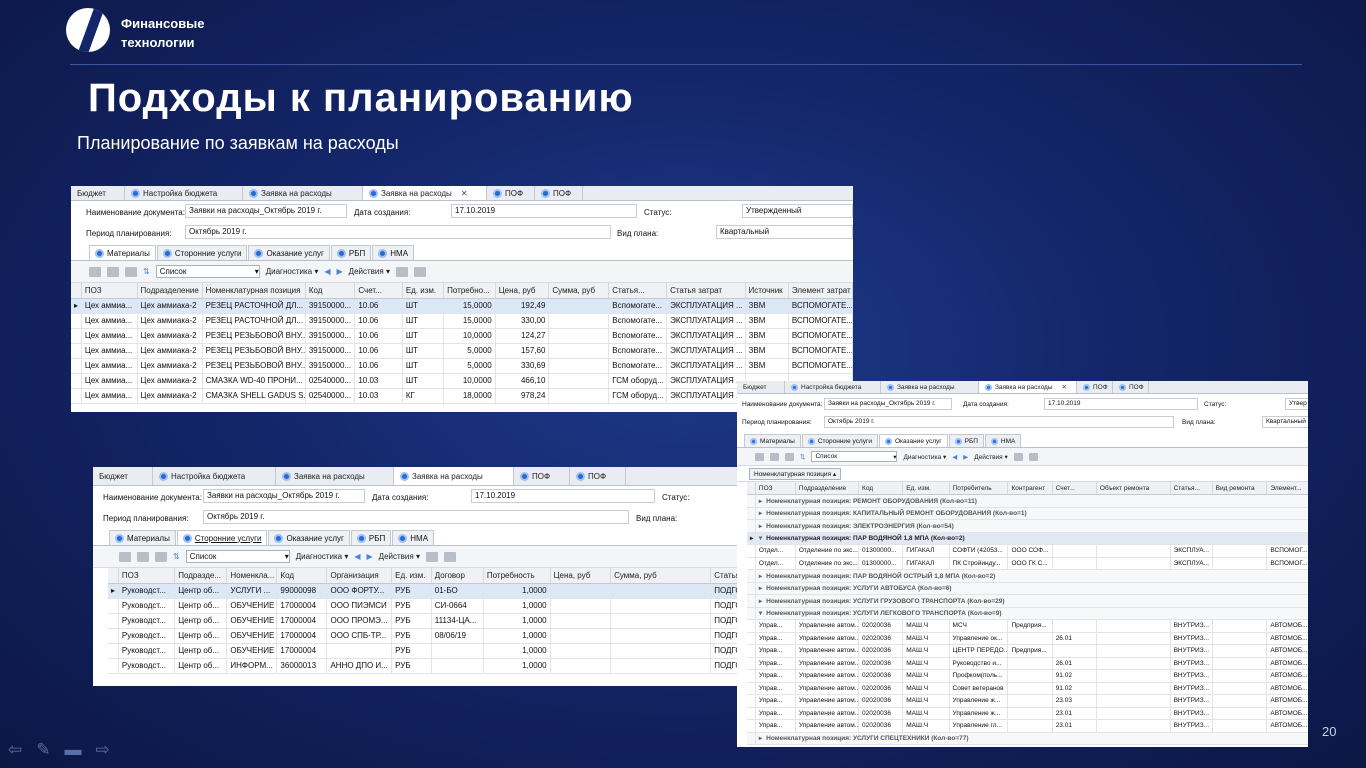 The width and height of the screenshot is (1366, 768). I want to click on filter-icon: ⇅, so click(802, 457).